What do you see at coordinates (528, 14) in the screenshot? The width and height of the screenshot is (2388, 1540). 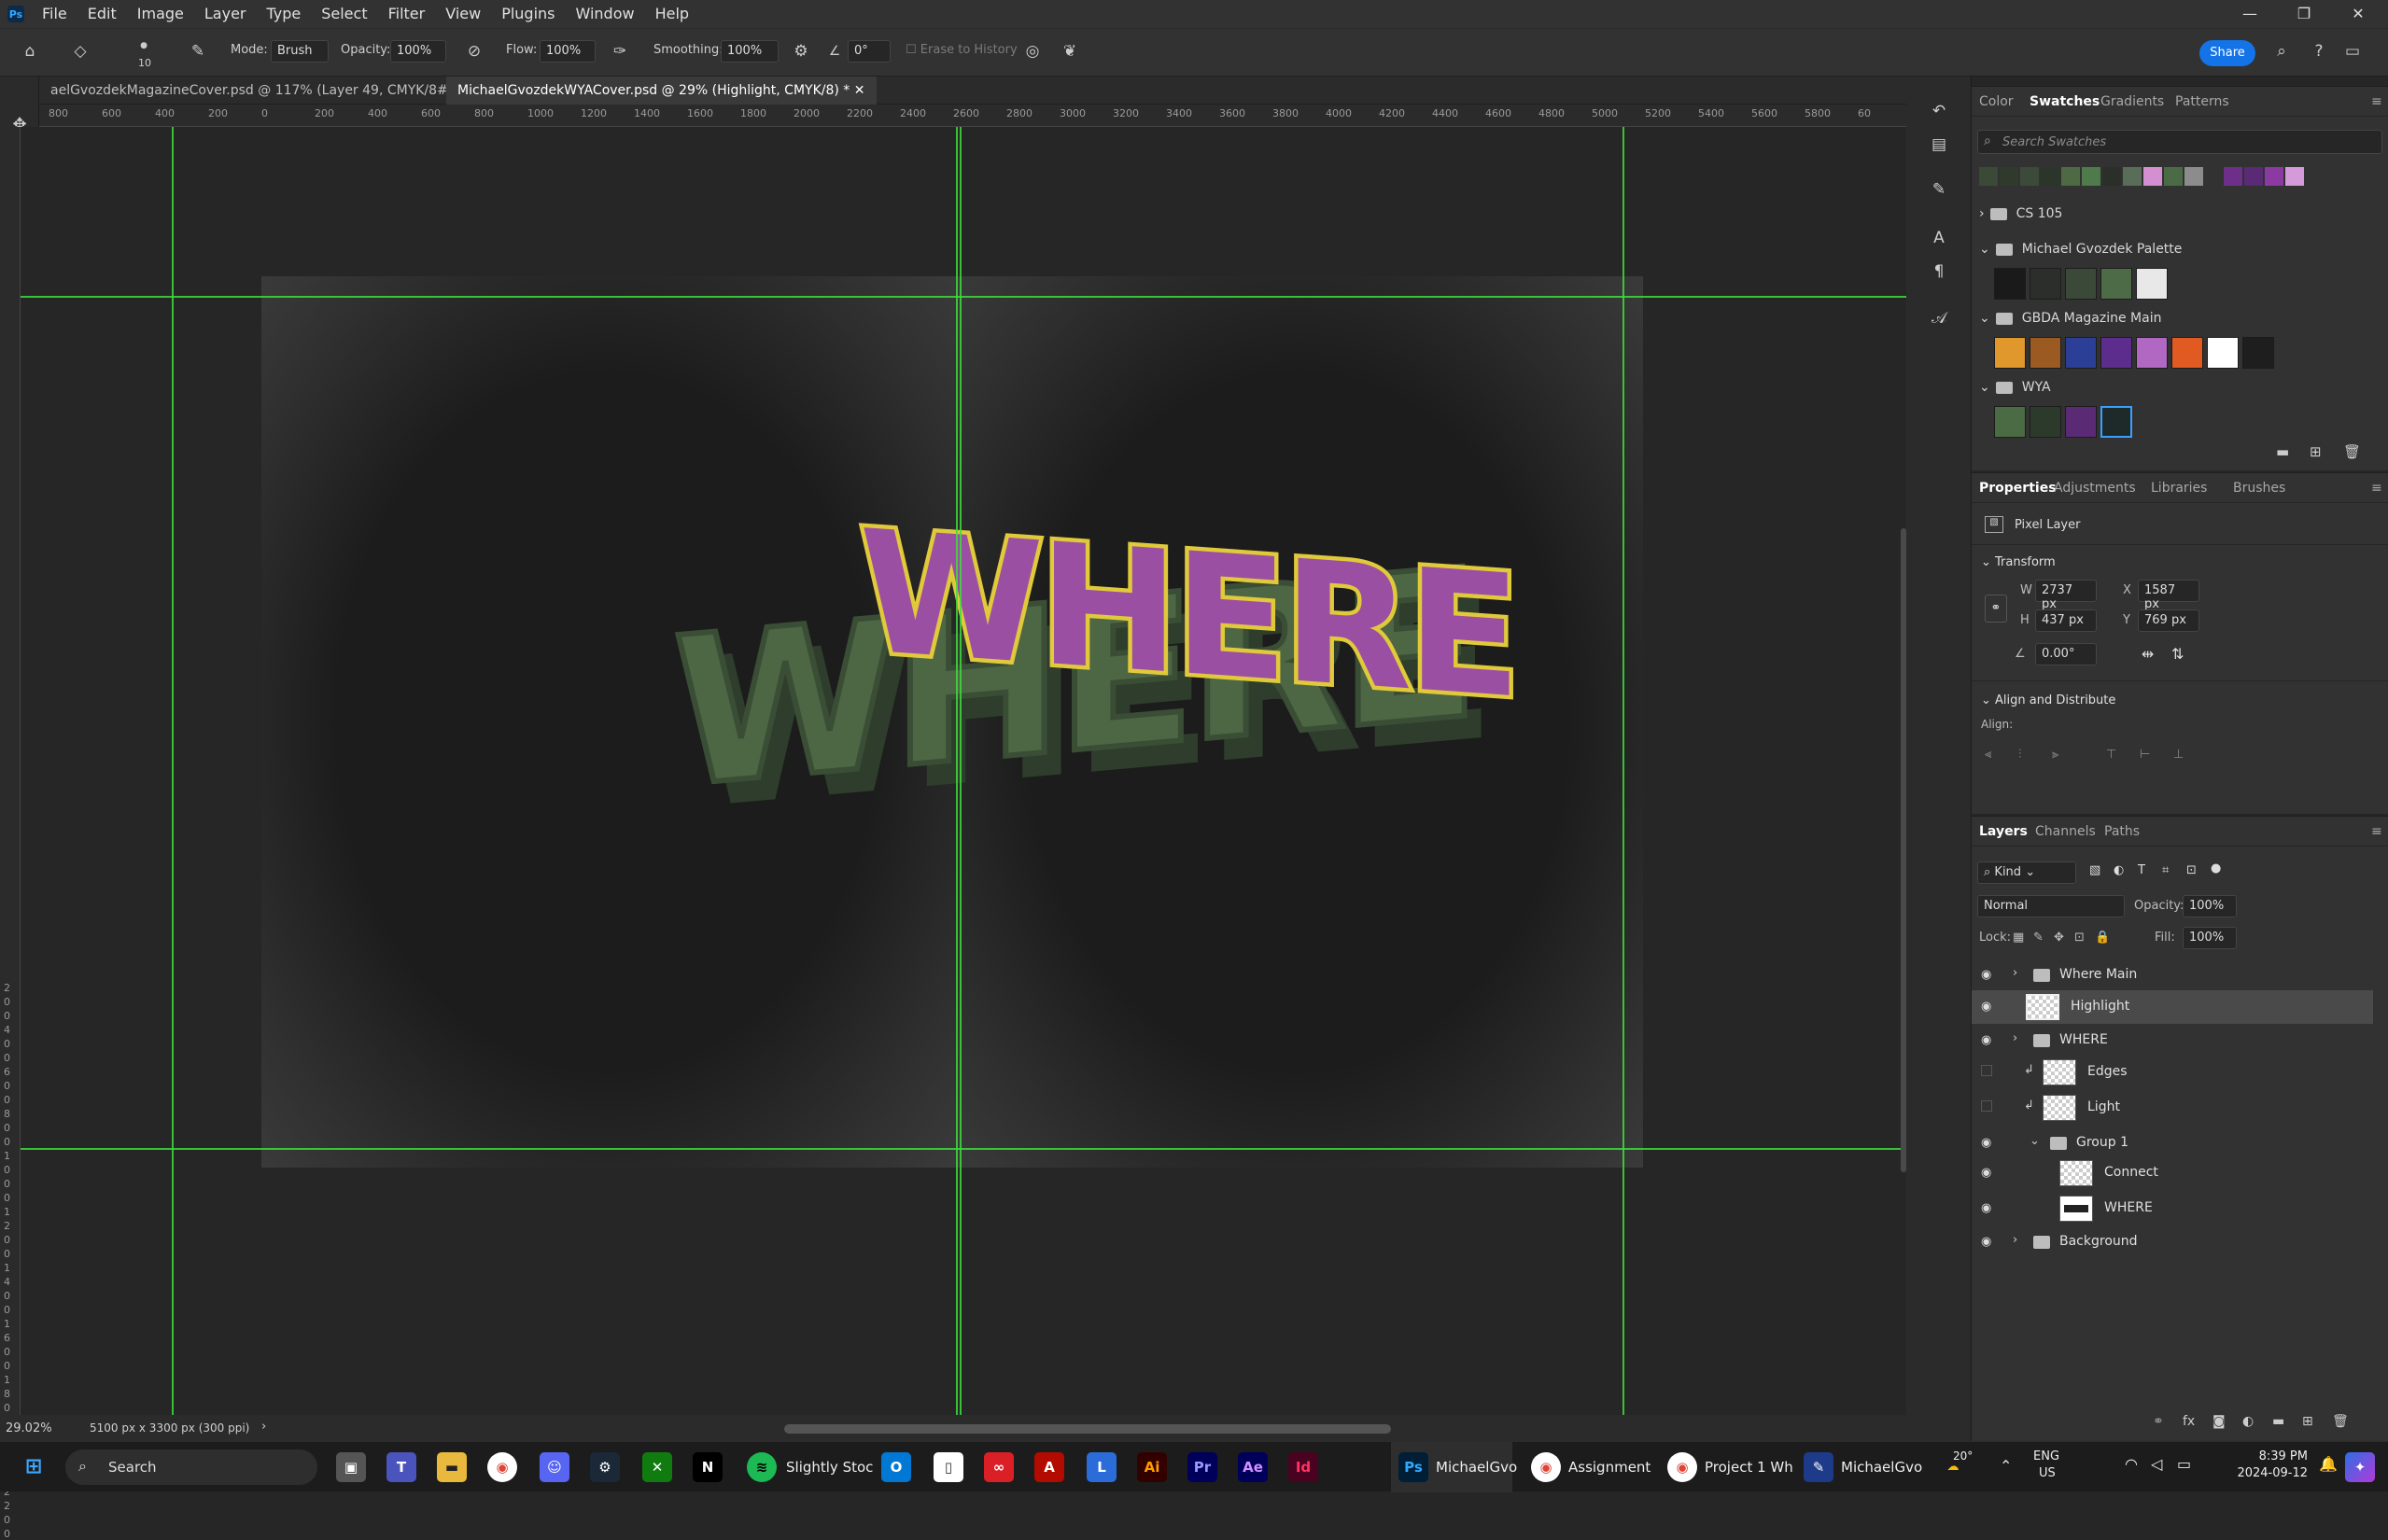 I see `menu-plugins: Plugins` at bounding box center [528, 14].